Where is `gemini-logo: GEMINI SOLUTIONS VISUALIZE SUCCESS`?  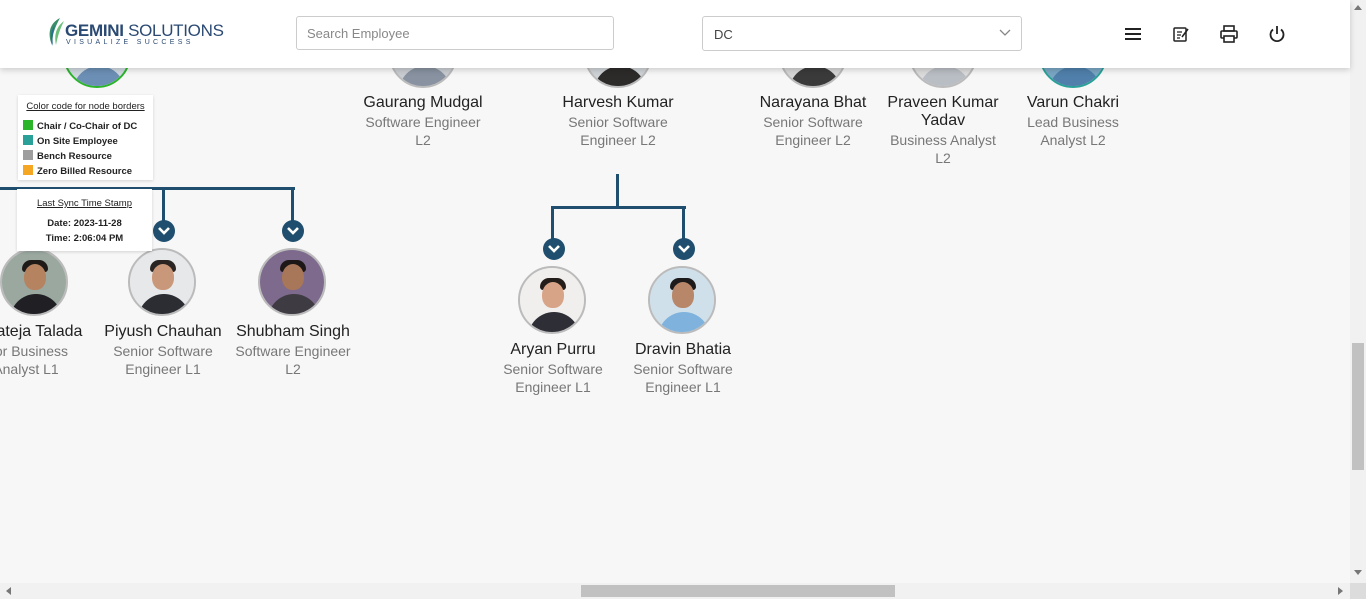
gemini-logo: GEMINI SOLUTIONS VISUALIZE SUCCESS is located at coordinates (135, 34).